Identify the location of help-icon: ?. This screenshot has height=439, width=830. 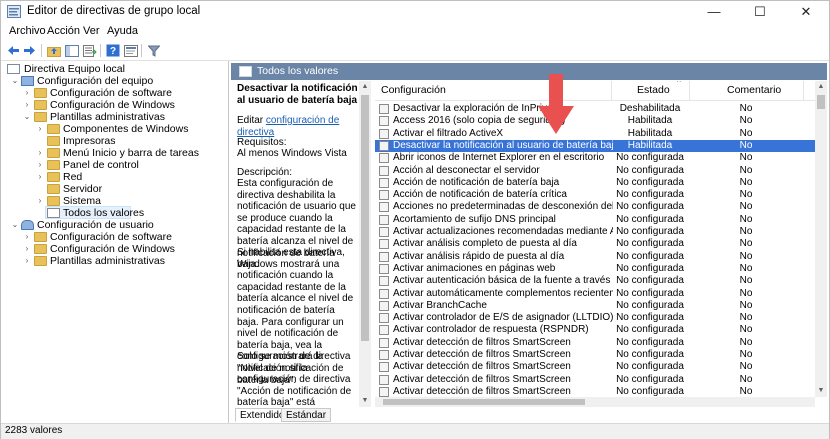
(112, 50).